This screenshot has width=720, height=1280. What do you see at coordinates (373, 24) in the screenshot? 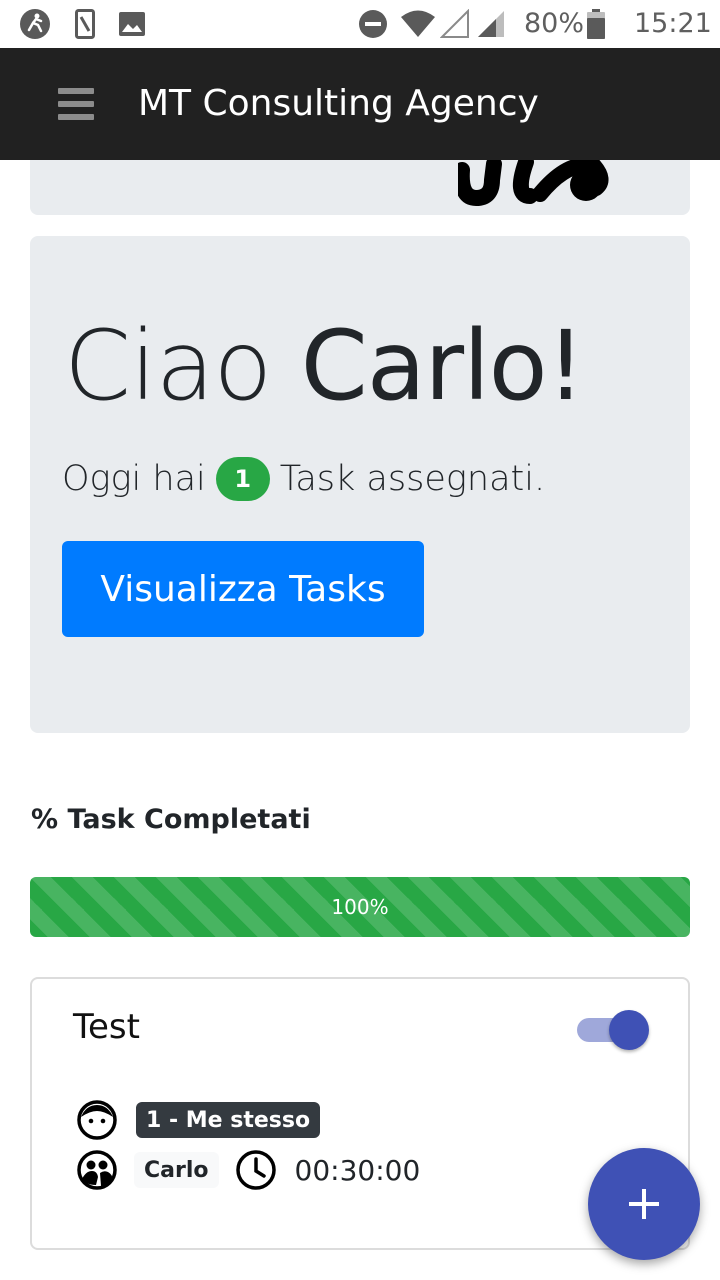
I see `do-not-disturb-icon` at bounding box center [373, 24].